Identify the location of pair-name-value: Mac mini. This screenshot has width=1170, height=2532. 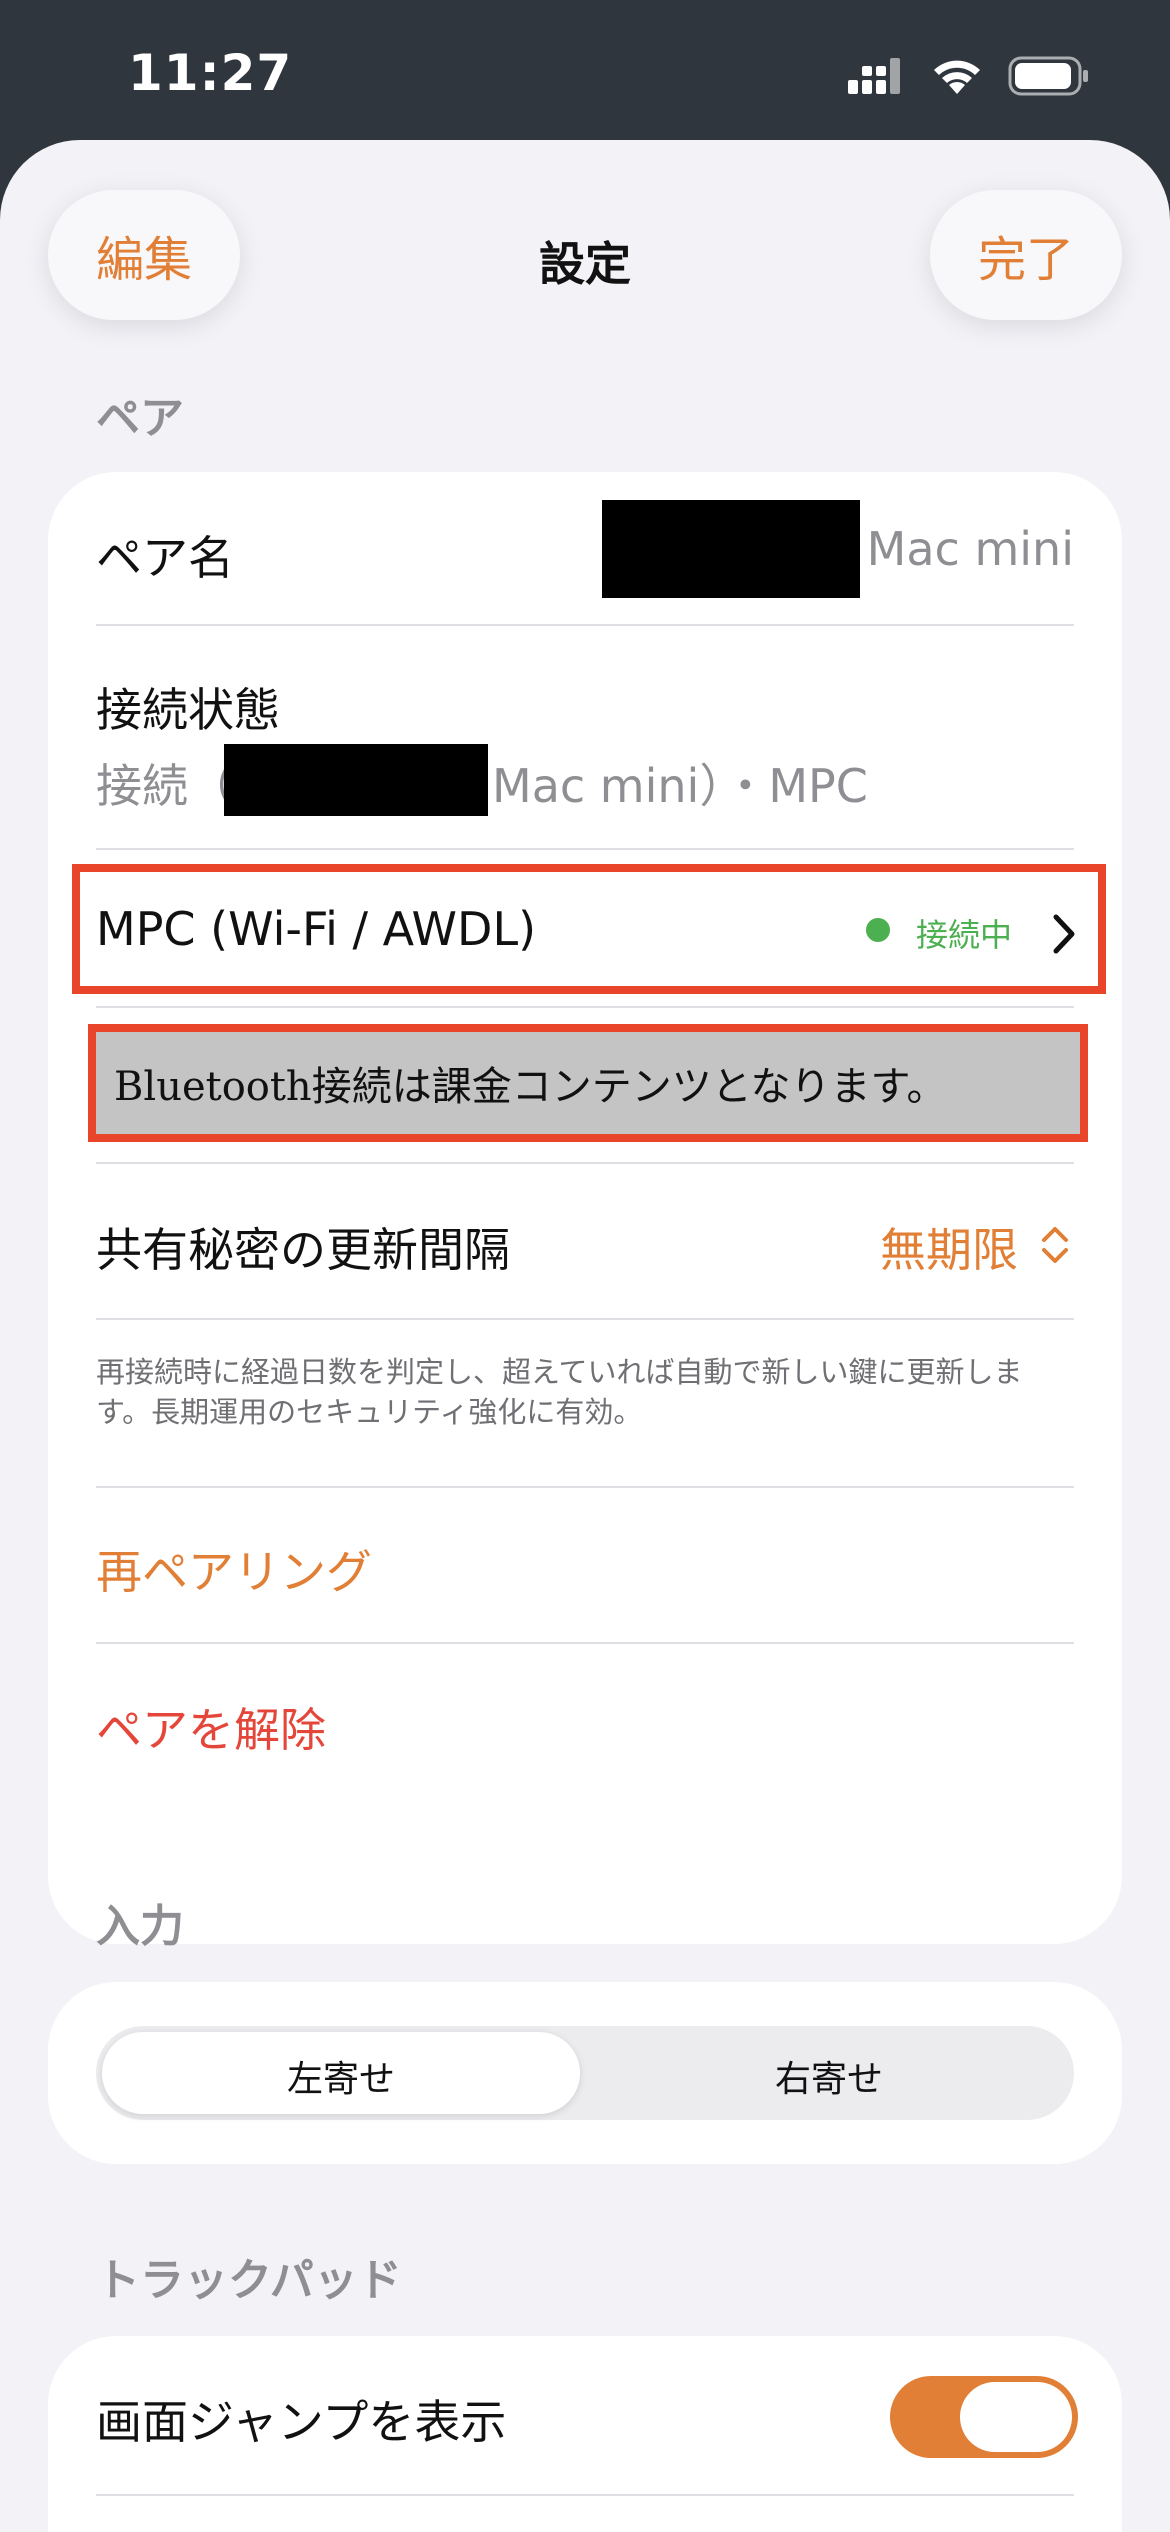
(970, 549).